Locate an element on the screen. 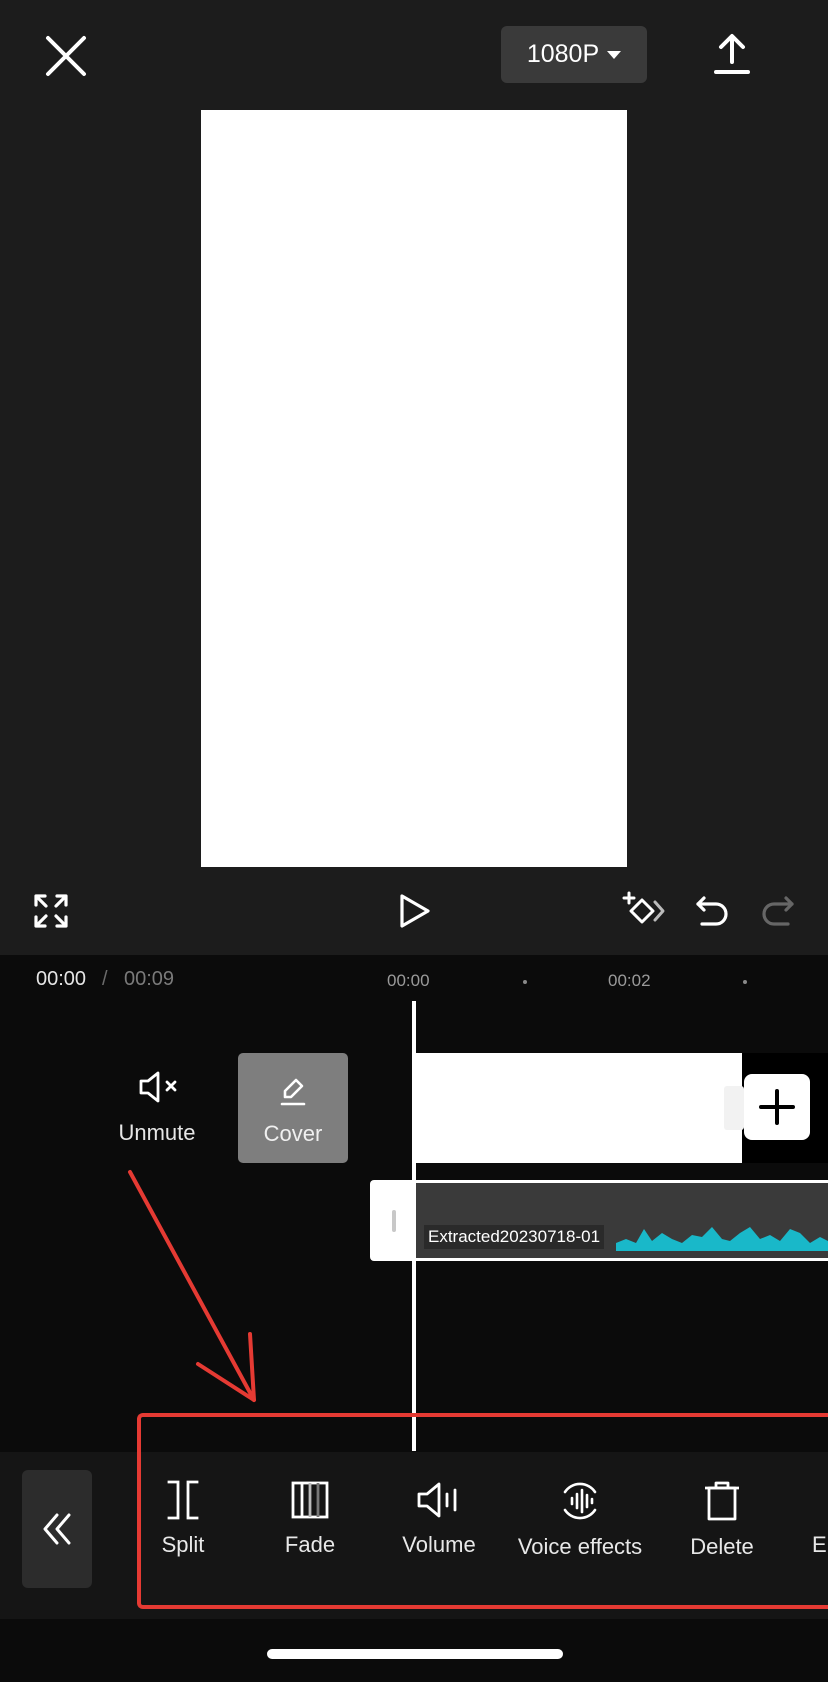  ruler-label: 00:02 is located at coordinates (629, 980).